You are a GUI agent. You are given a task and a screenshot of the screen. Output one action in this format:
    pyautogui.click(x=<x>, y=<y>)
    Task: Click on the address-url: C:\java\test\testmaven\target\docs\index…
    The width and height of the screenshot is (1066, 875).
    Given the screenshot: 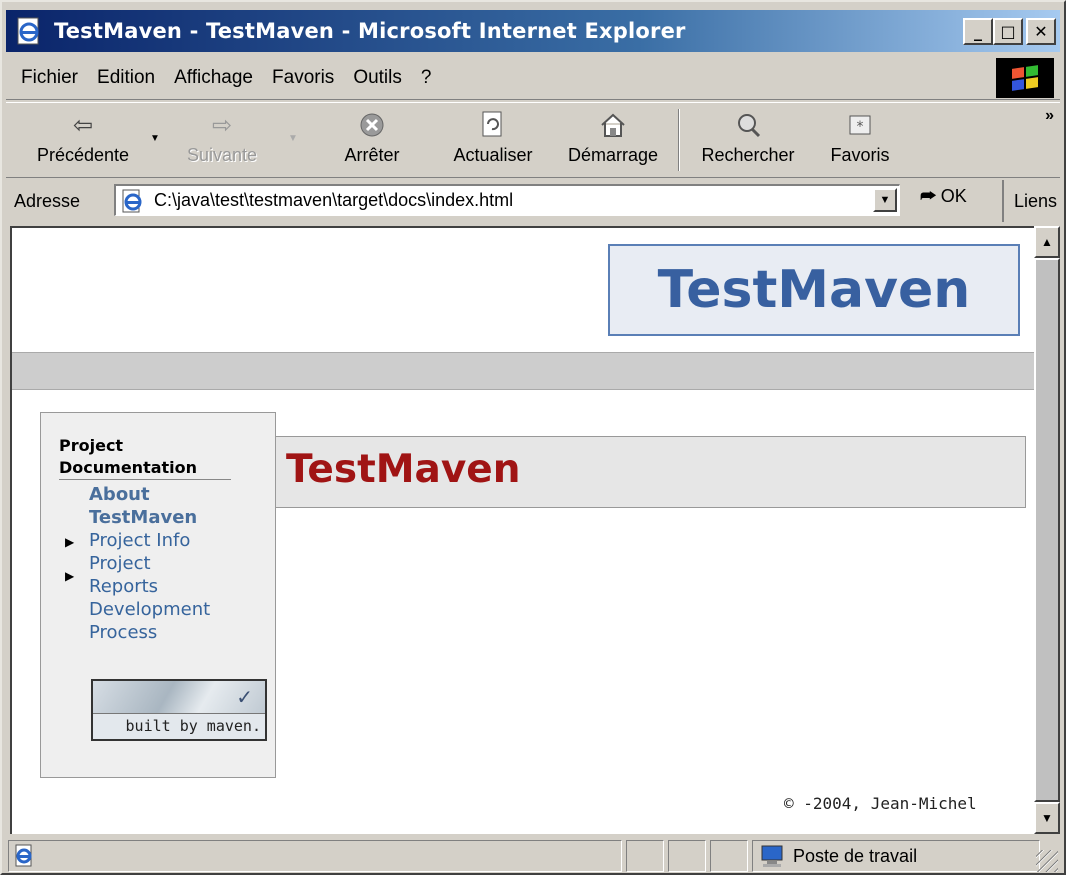 What is the action you would take?
    pyautogui.click(x=334, y=200)
    